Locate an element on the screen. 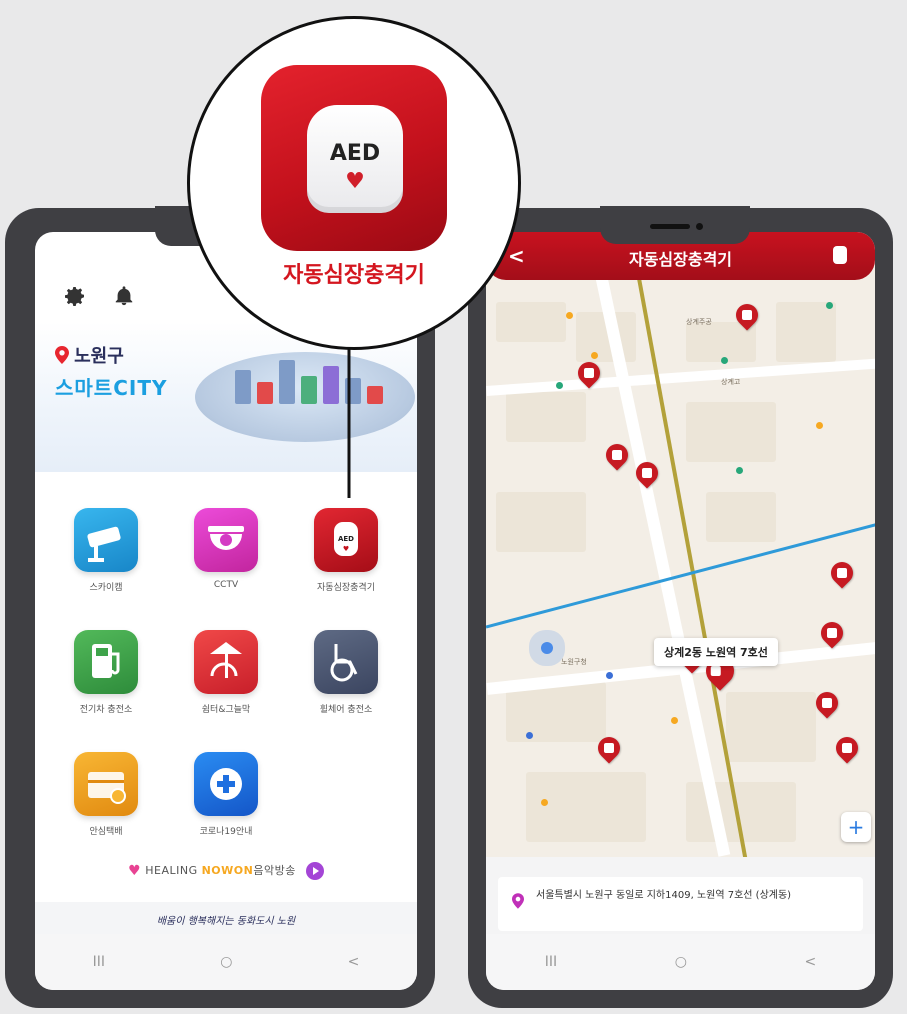 The height and width of the screenshot is (1014, 907). tile-parcel: 안심택배 is located at coordinates (106, 794).